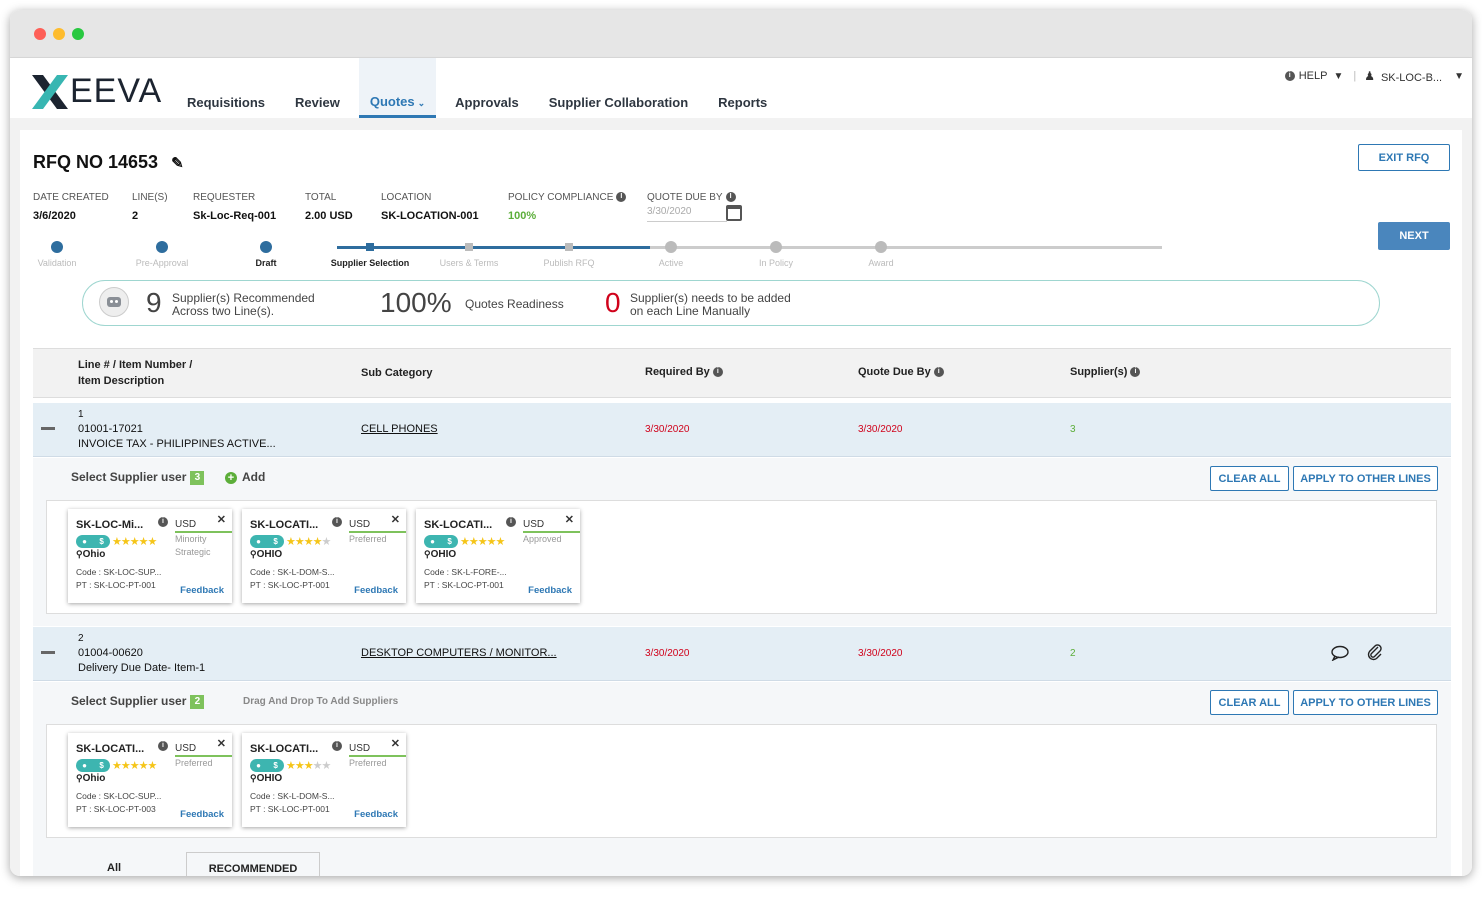 The width and height of the screenshot is (1482, 903). What do you see at coordinates (730, 197) in the screenshot?
I see `quote-due-info-icon: i` at bounding box center [730, 197].